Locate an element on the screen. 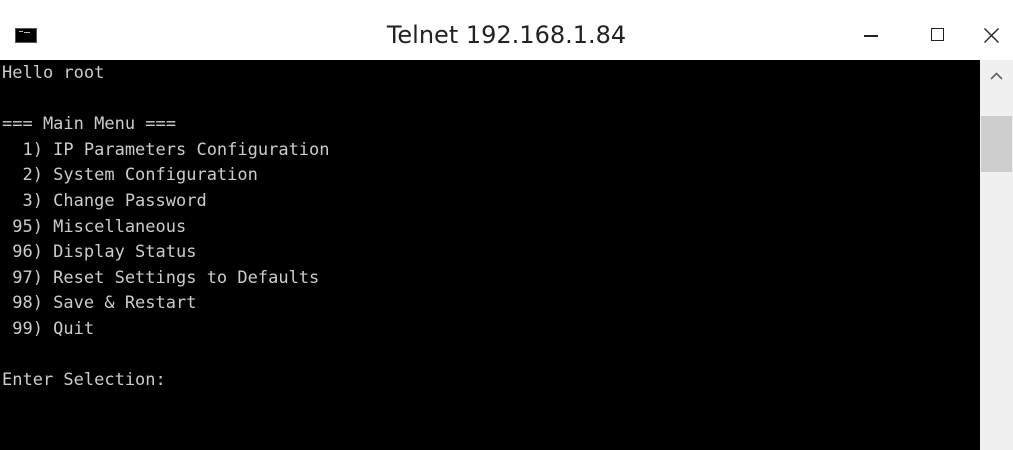 The image size is (1013, 450). close-icon is located at coordinates (991, 35).